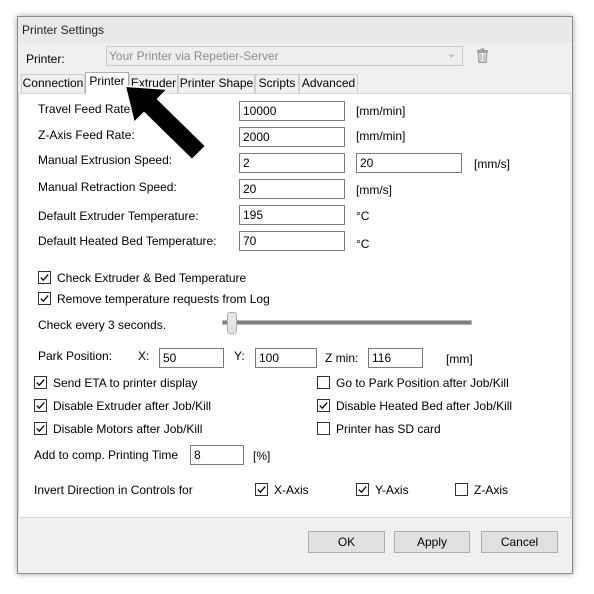 This screenshot has height=594, width=594. What do you see at coordinates (239, 356) in the screenshot?
I see `park-y-label: Y:` at bounding box center [239, 356].